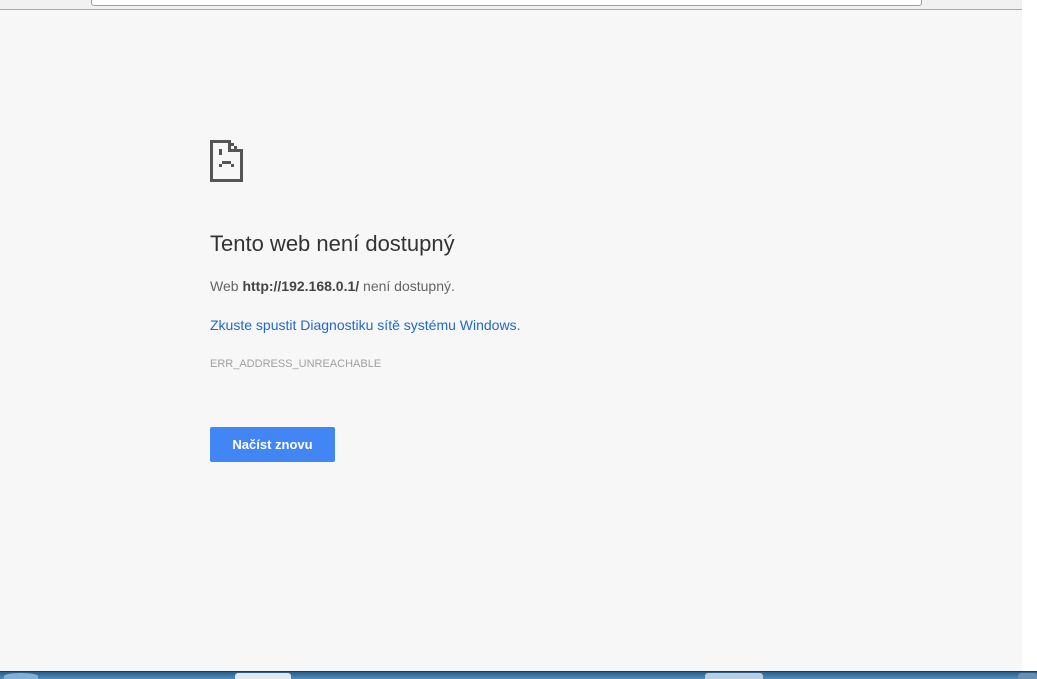 The height and width of the screenshot is (679, 1037). What do you see at coordinates (226, 161) in the screenshot?
I see `sad-page-icon` at bounding box center [226, 161].